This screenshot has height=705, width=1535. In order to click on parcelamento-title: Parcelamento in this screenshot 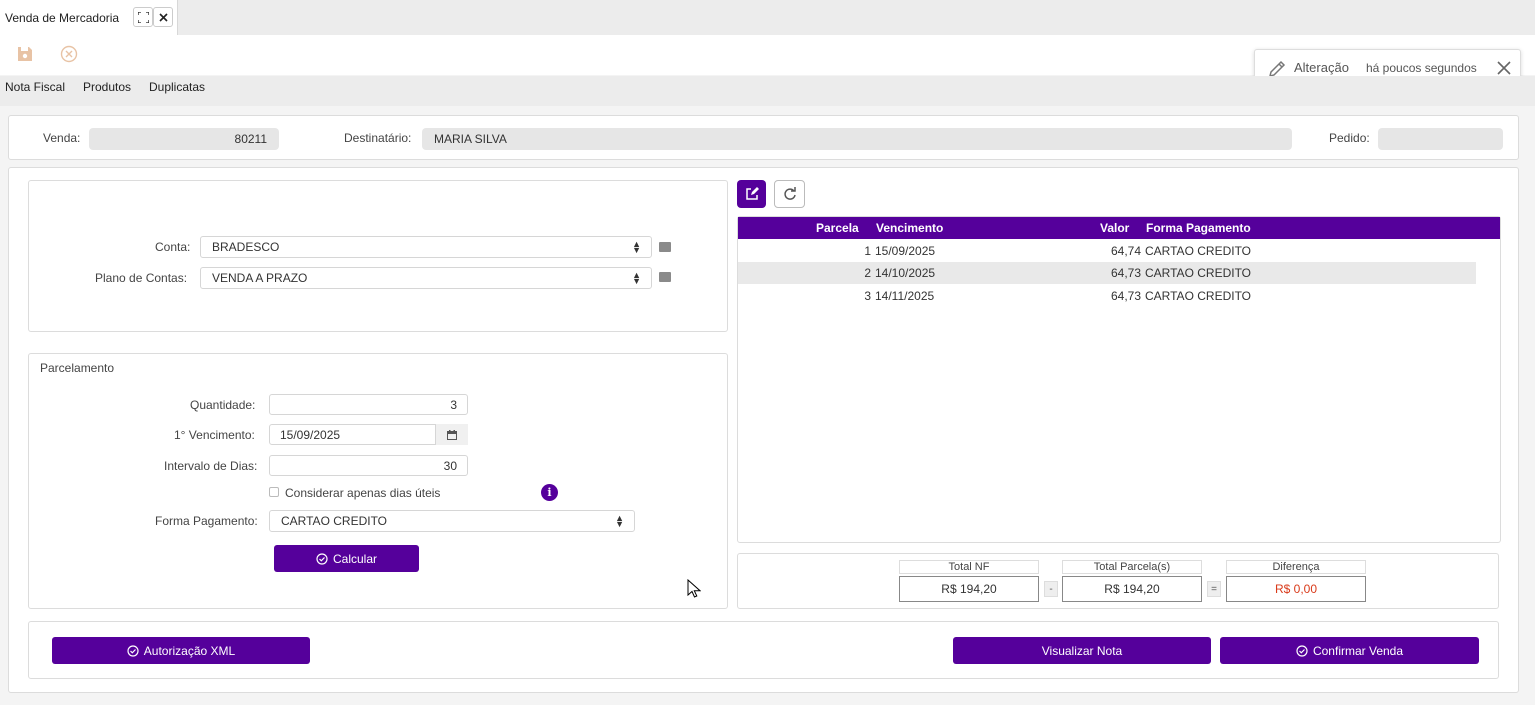, I will do `click(77, 368)`.